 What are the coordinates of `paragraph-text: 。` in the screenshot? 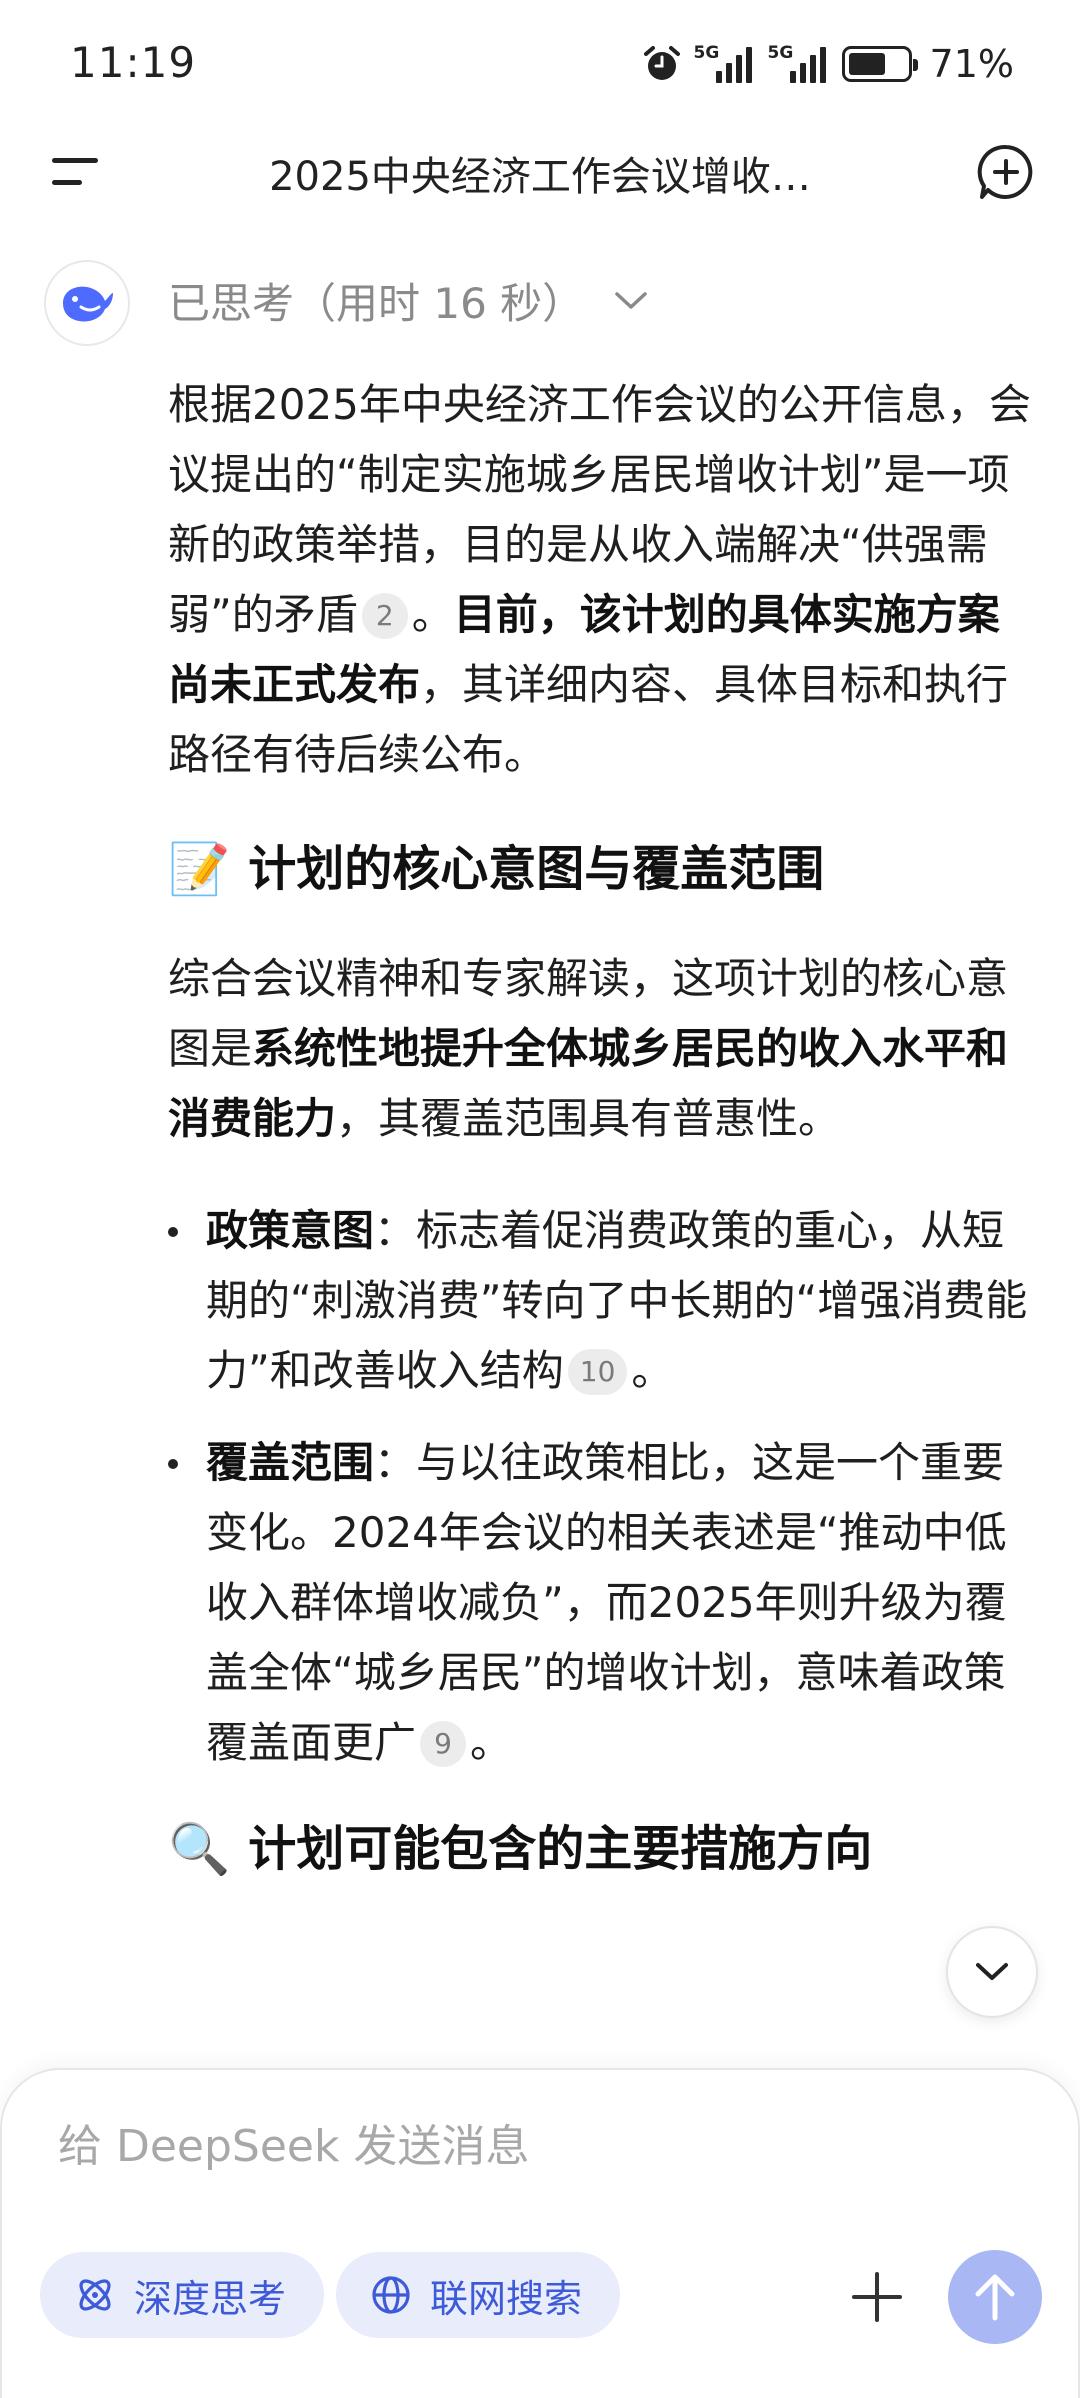 It's located at (432, 614).